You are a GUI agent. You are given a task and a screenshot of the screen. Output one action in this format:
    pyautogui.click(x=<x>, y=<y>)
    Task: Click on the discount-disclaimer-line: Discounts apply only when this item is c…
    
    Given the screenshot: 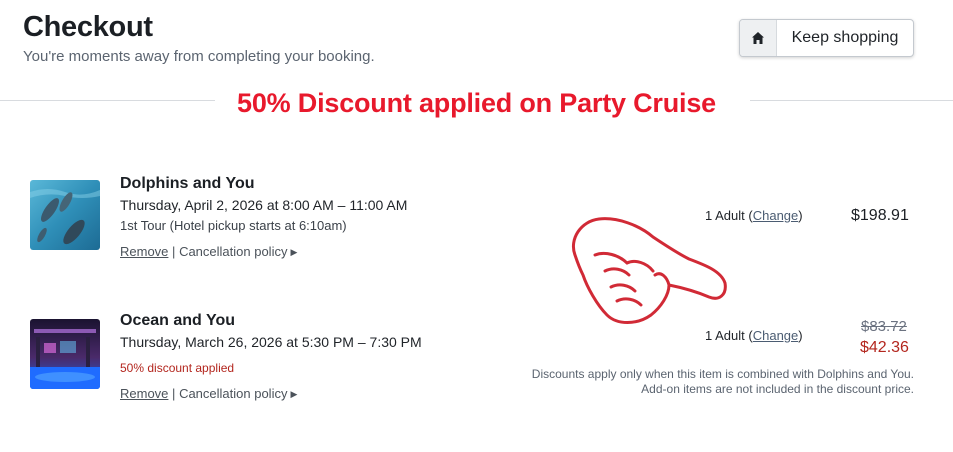 What is the action you would take?
    pyautogui.click(x=722, y=374)
    